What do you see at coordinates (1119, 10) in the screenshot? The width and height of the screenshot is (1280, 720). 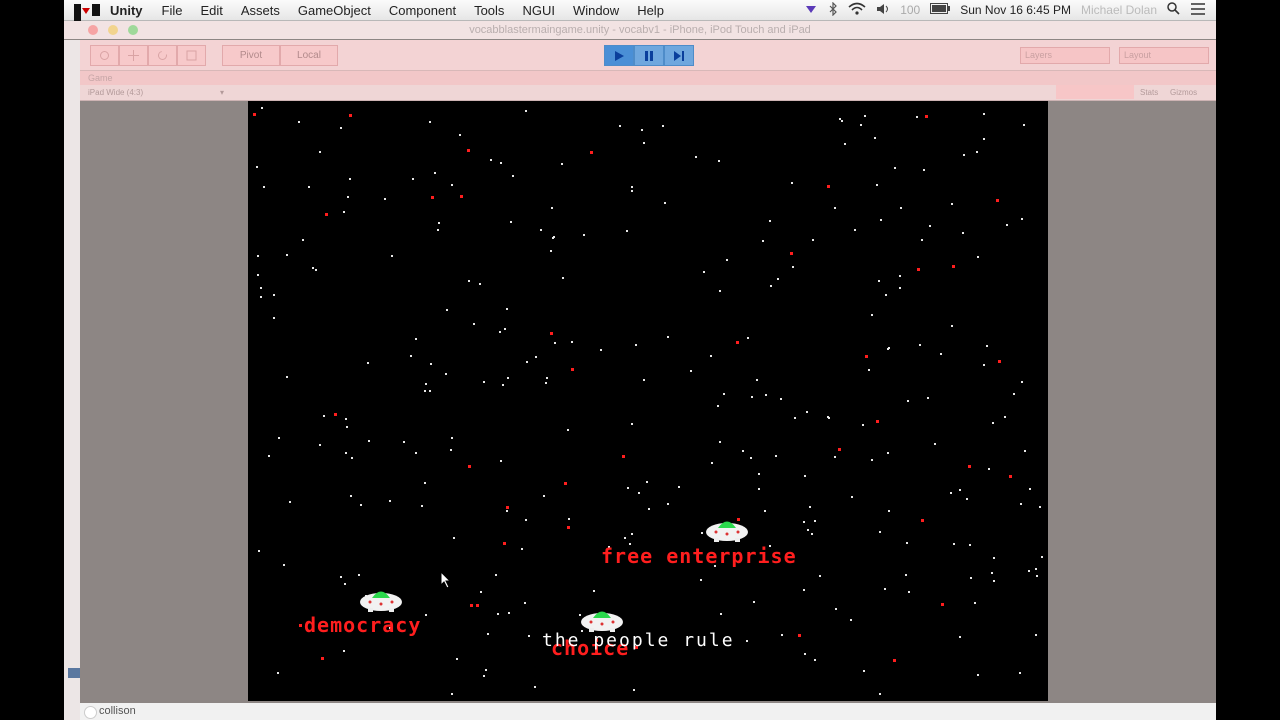 I see `user-name: Michael Dolan` at bounding box center [1119, 10].